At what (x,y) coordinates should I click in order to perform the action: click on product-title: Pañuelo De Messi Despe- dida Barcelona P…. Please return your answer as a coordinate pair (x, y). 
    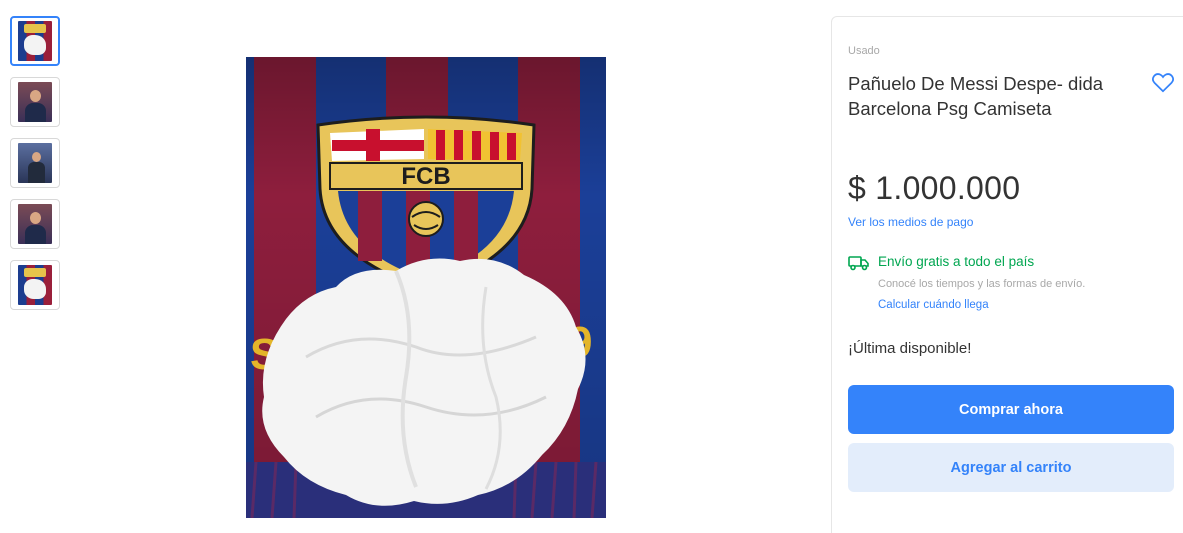
    Looking at the image, I should click on (976, 96).